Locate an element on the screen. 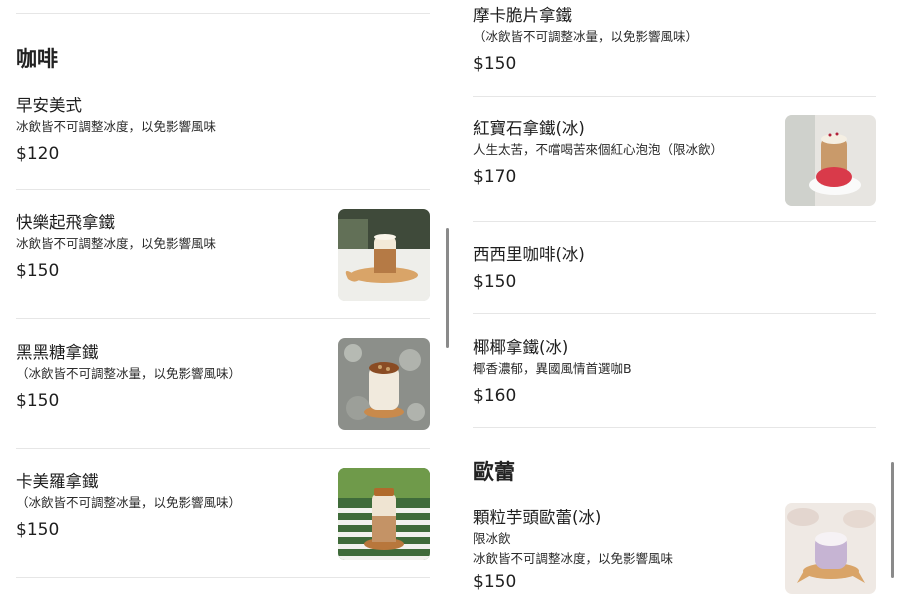  item-price: $120 is located at coordinates (38, 154).